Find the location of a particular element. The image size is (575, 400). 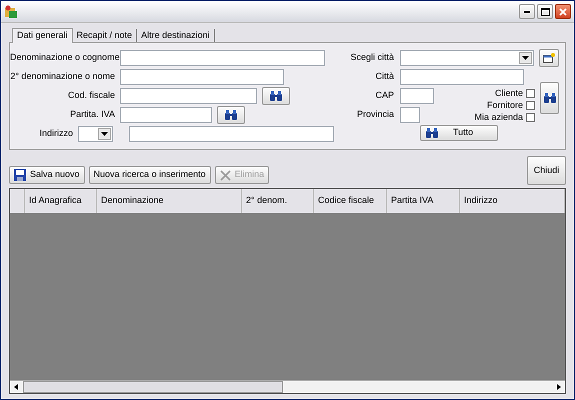

column-header: Partita IVA is located at coordinates (423, 201).